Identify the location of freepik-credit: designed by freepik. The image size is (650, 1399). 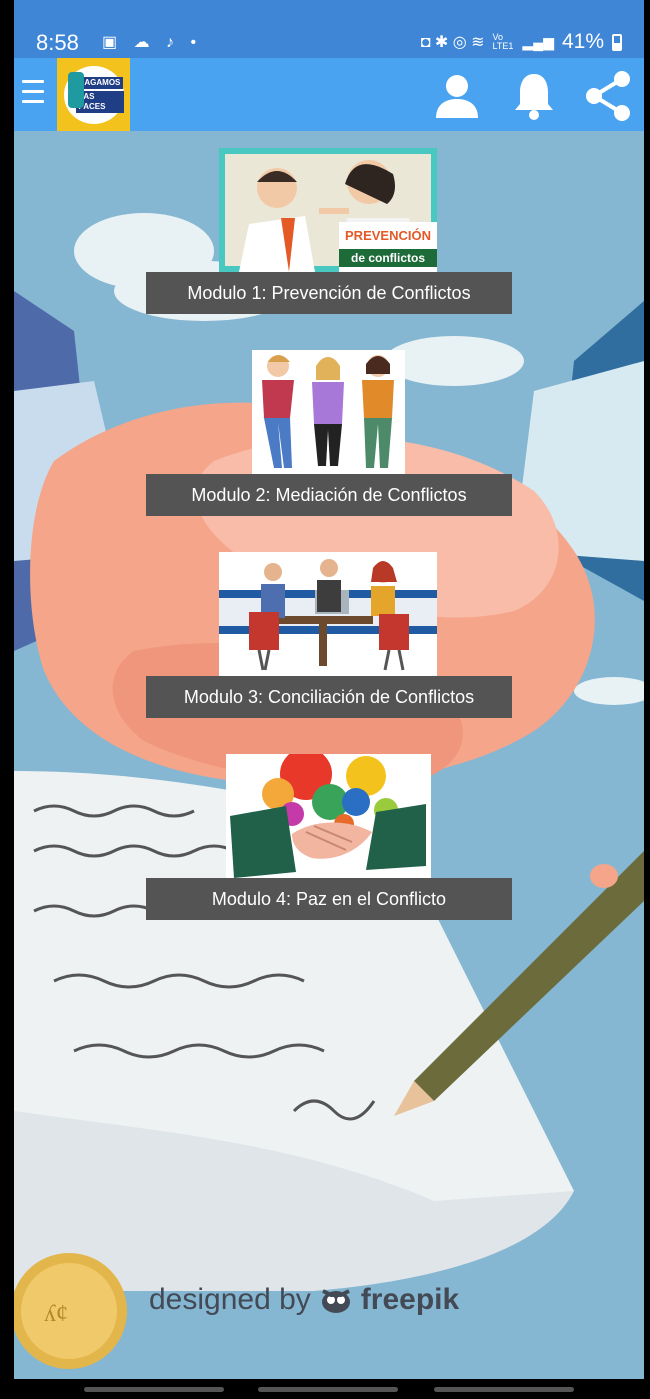
(304, 1300).